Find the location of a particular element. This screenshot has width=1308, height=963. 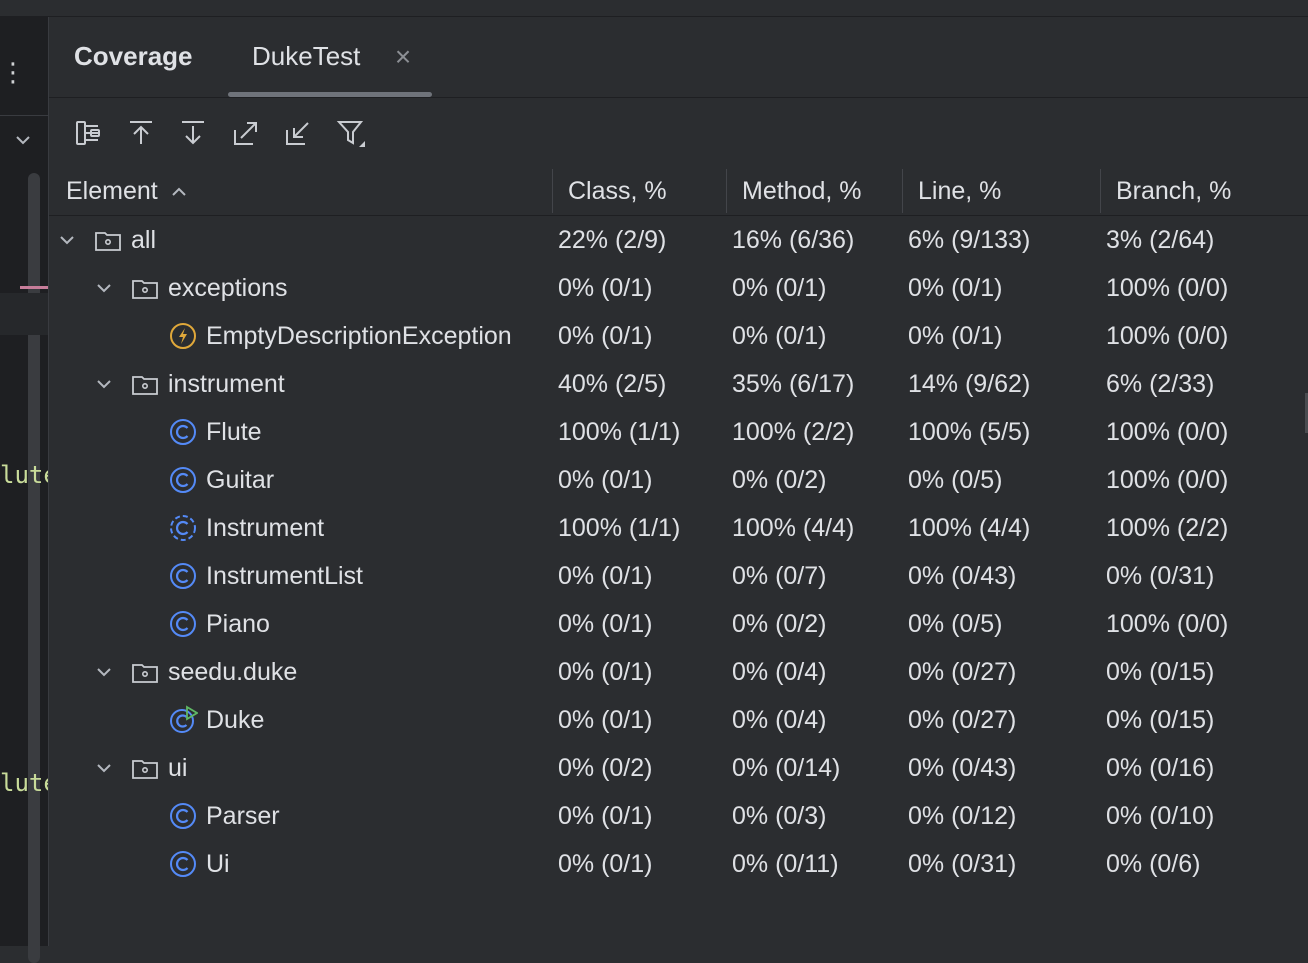

more-options-icon: ⋮ is located at coordinates (13, 72).